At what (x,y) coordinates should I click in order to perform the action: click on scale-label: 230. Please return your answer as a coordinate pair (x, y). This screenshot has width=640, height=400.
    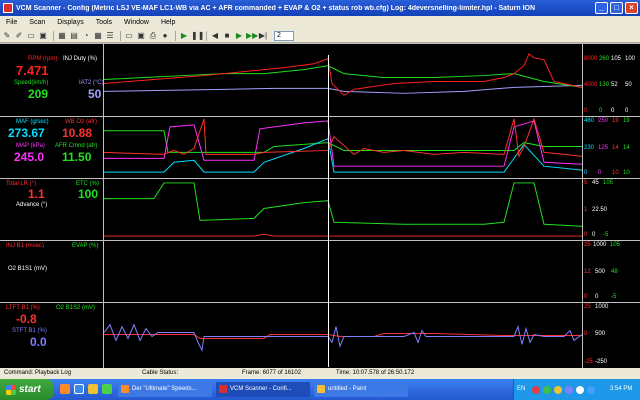
    Looking at the image, I should click on (589, 148).